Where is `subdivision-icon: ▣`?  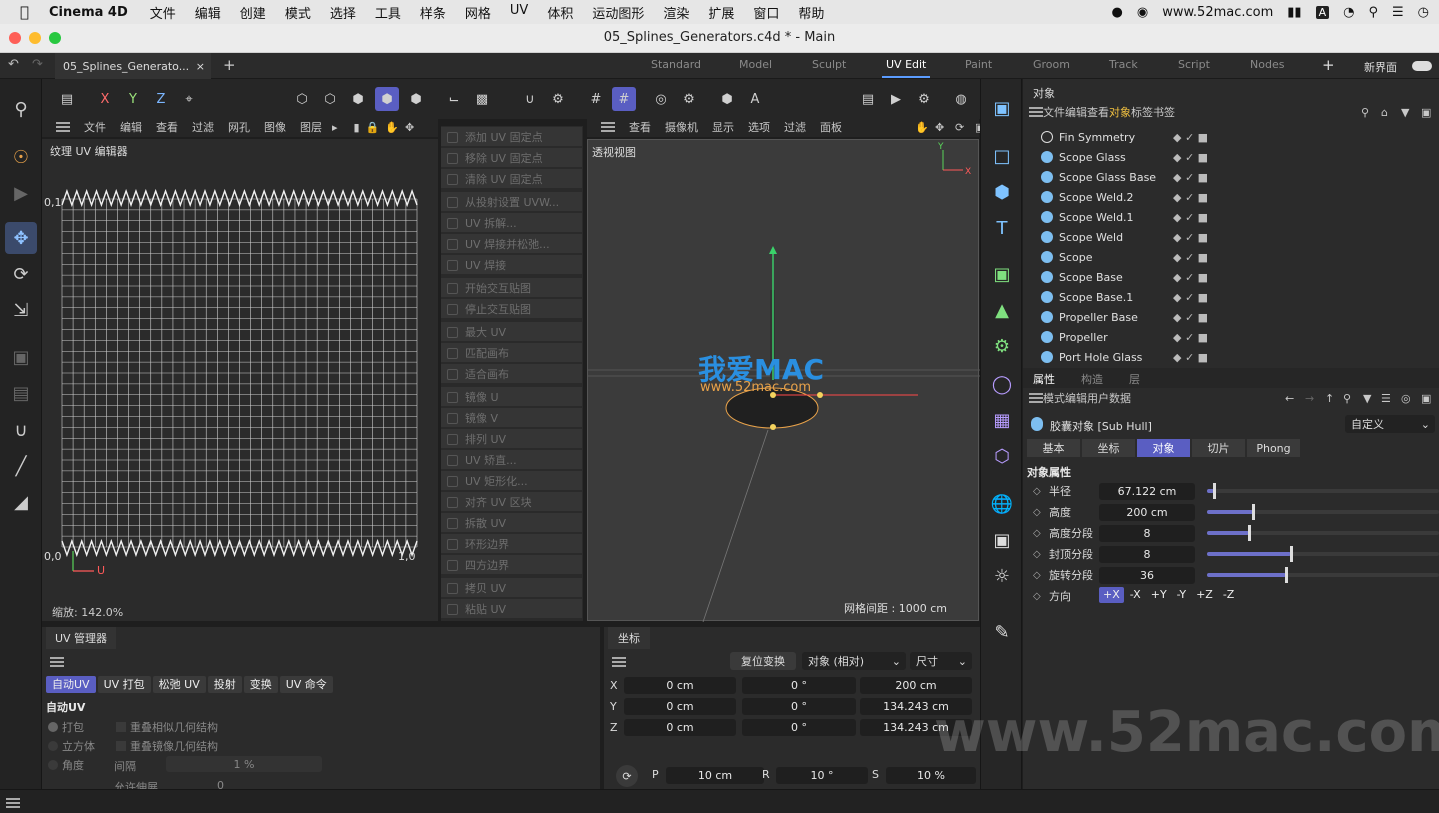 subdivision-icon: ▣ is located at coordinates (1002, 274).